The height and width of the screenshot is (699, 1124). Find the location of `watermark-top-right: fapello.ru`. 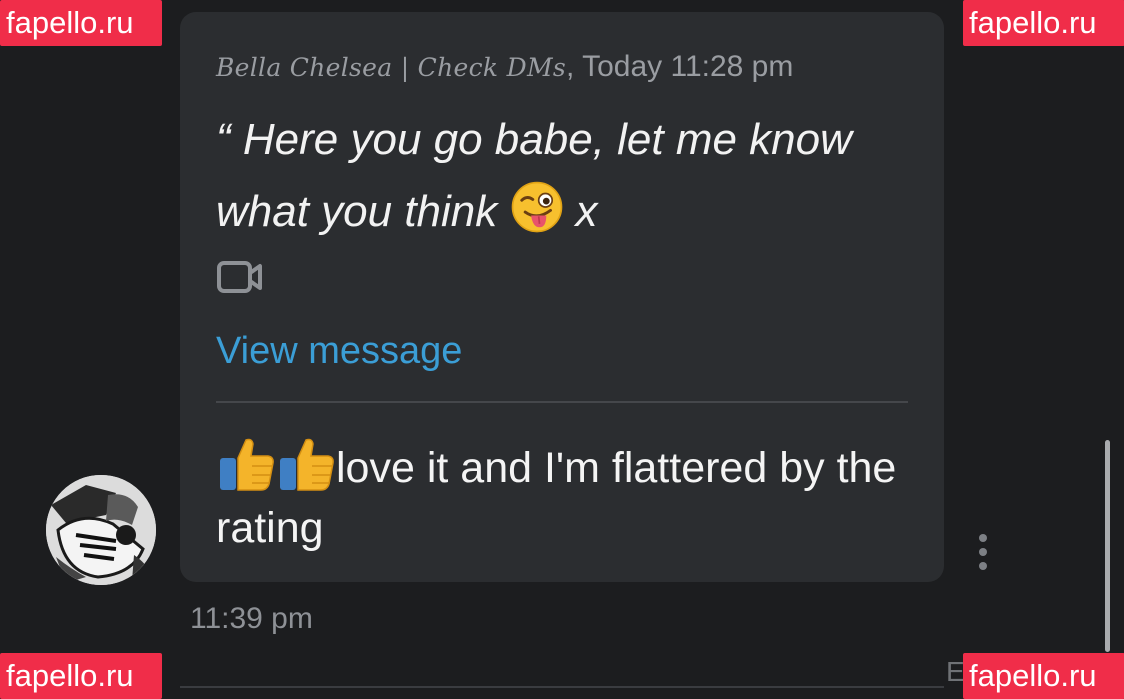

watermark-top-right: fapello.ru is located at coordinates (1043, 23).